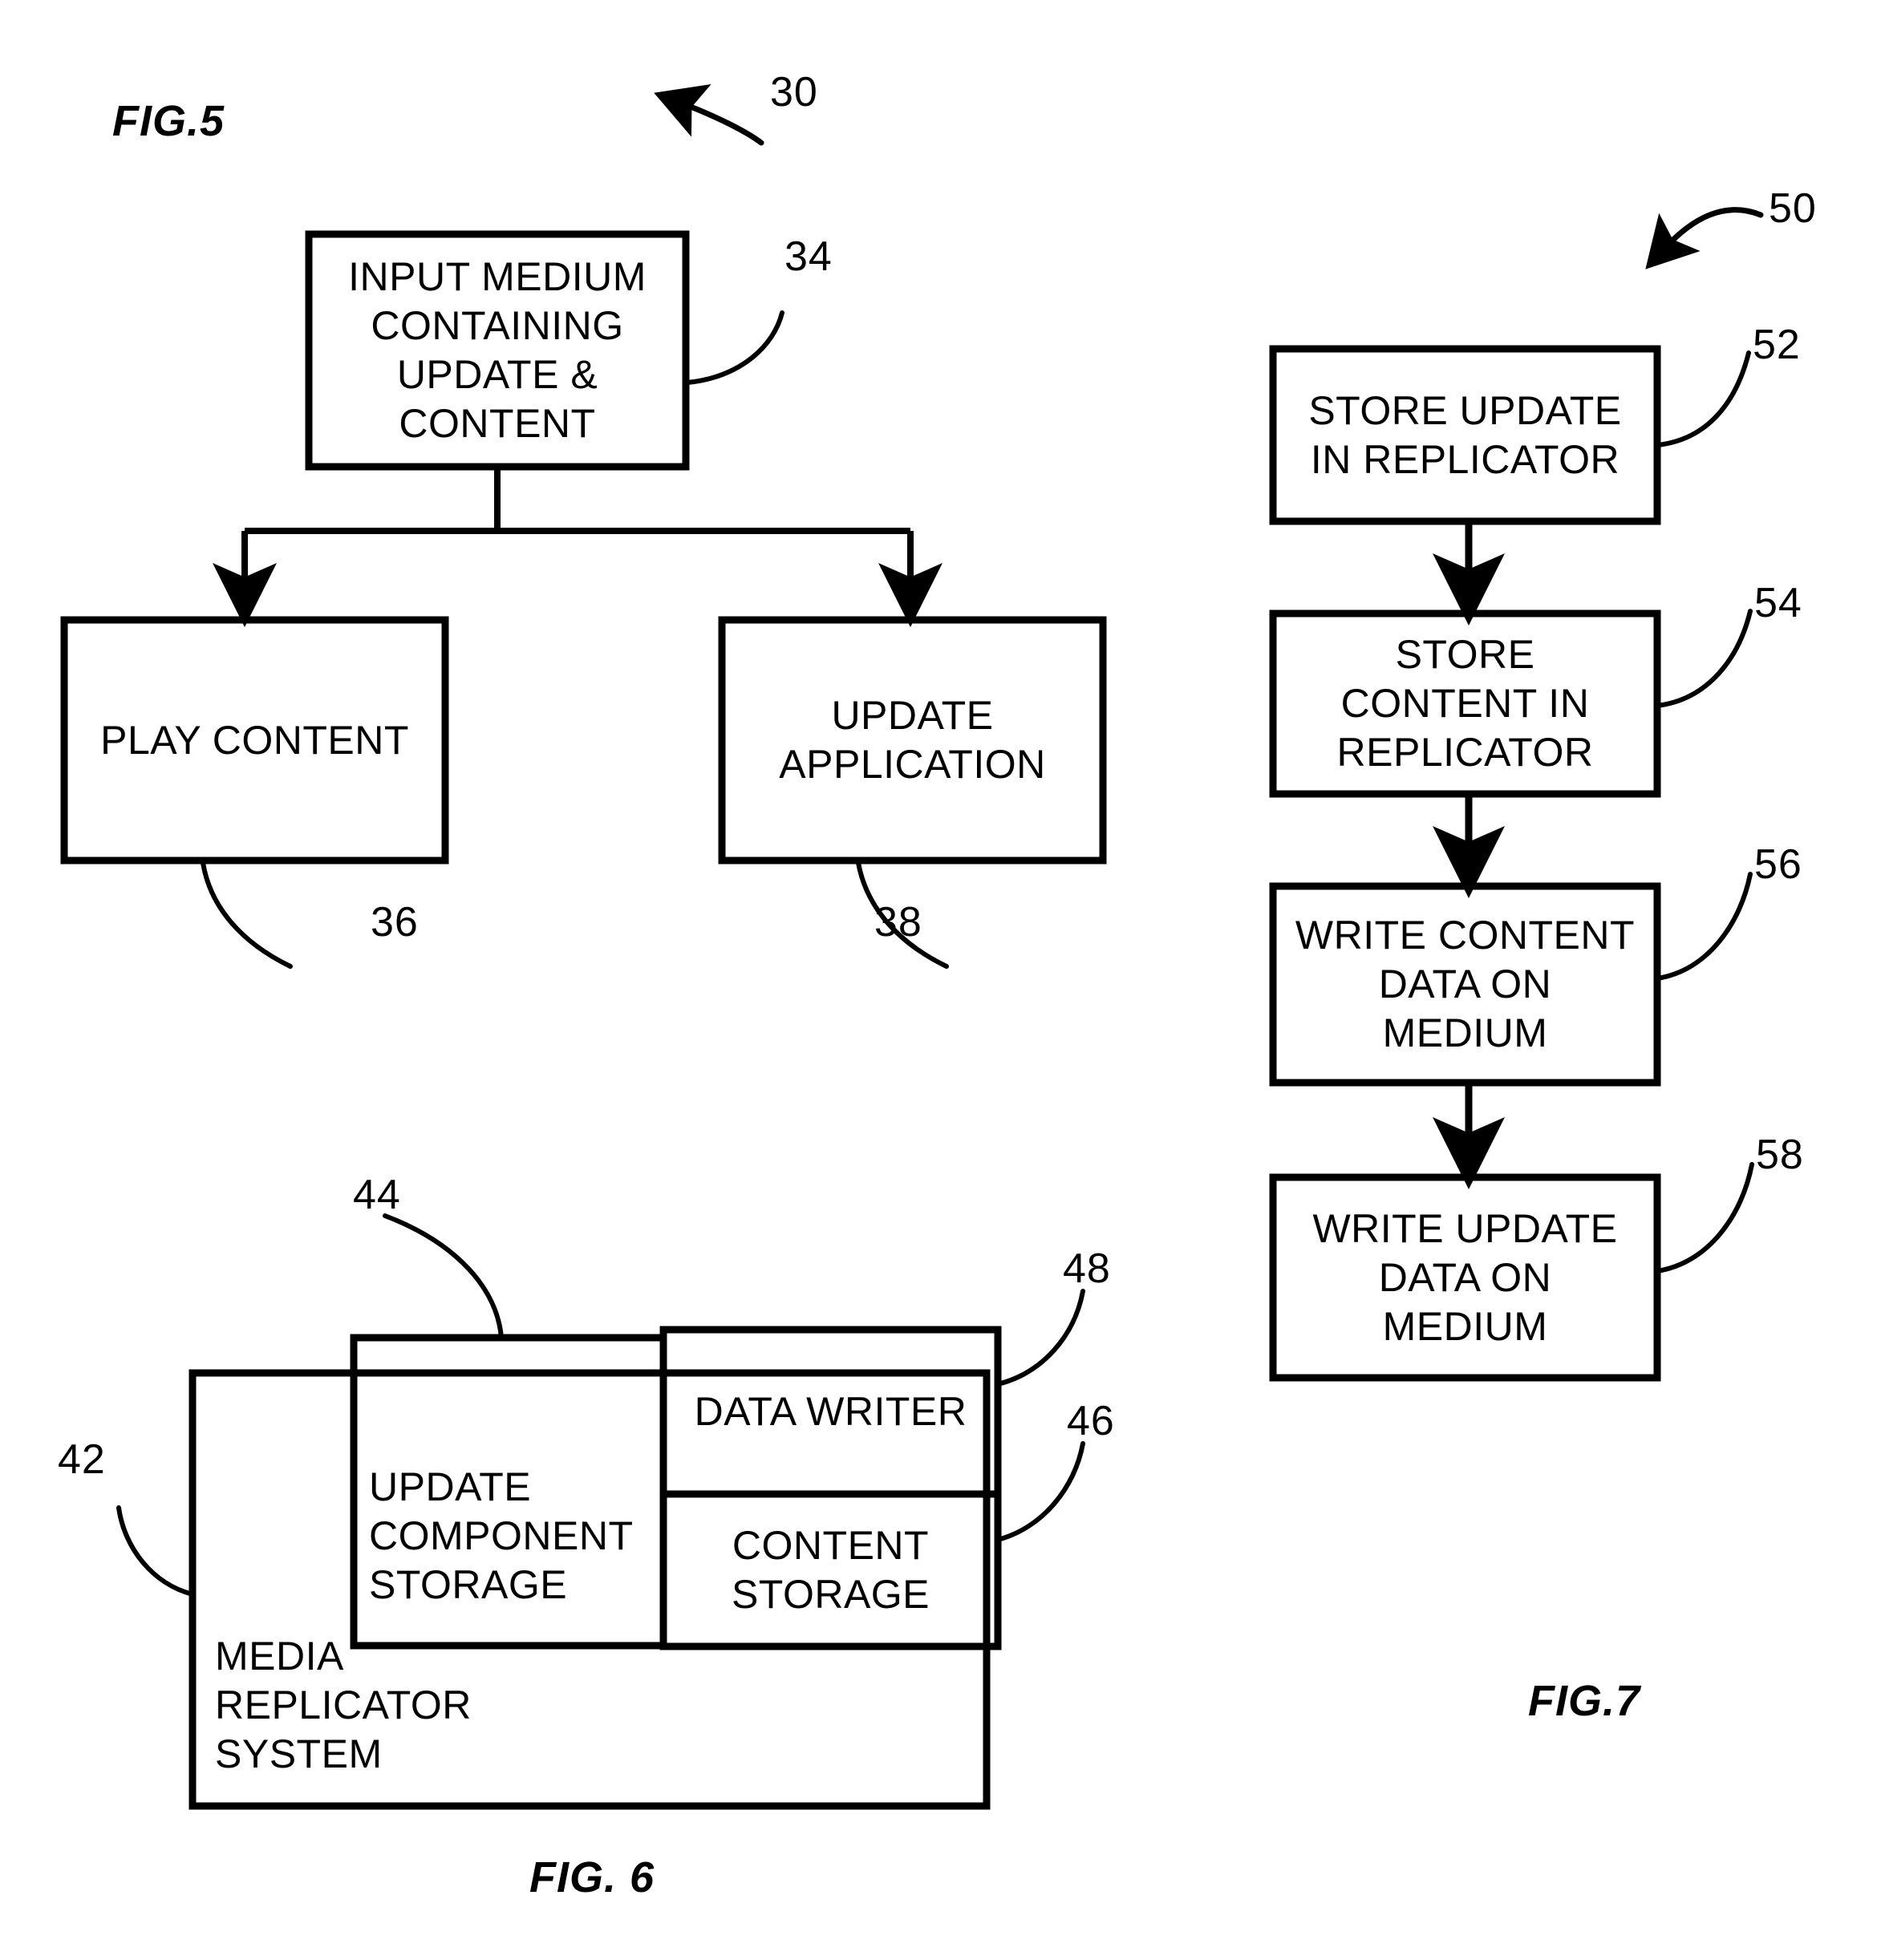 Image resolution: width=1877 pixels, height=1960 pixels. What do you see at coordinates (1087, 1268) in the screenshot?
I see `fig6-reference-48: 48` at bounding box center [1087, 1268].